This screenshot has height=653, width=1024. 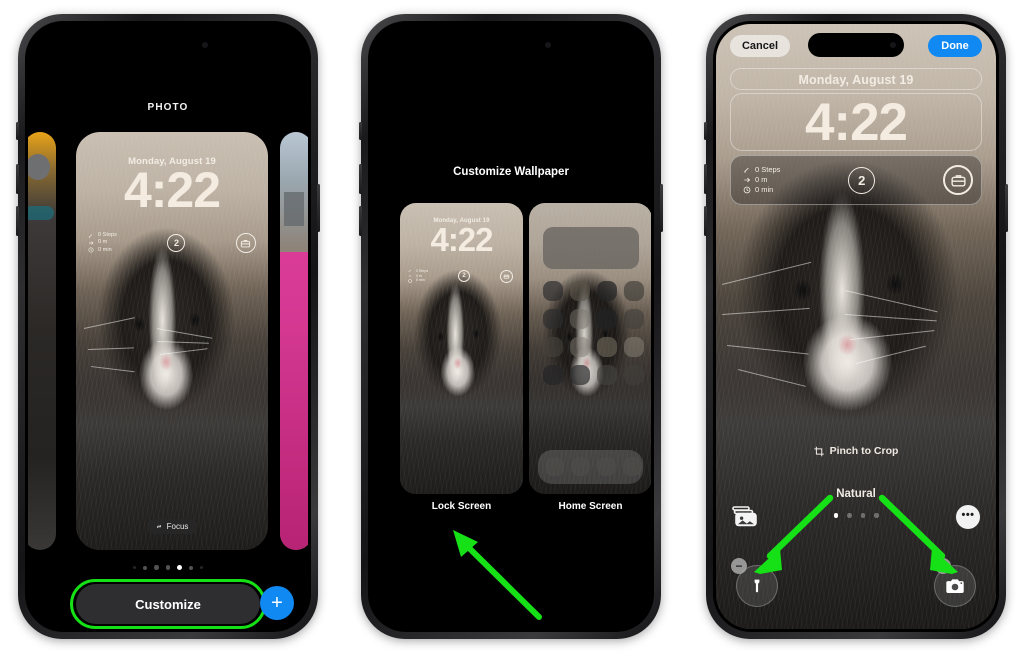 I want to click on briefcase-icon-preview, so click(x=506, y=276).